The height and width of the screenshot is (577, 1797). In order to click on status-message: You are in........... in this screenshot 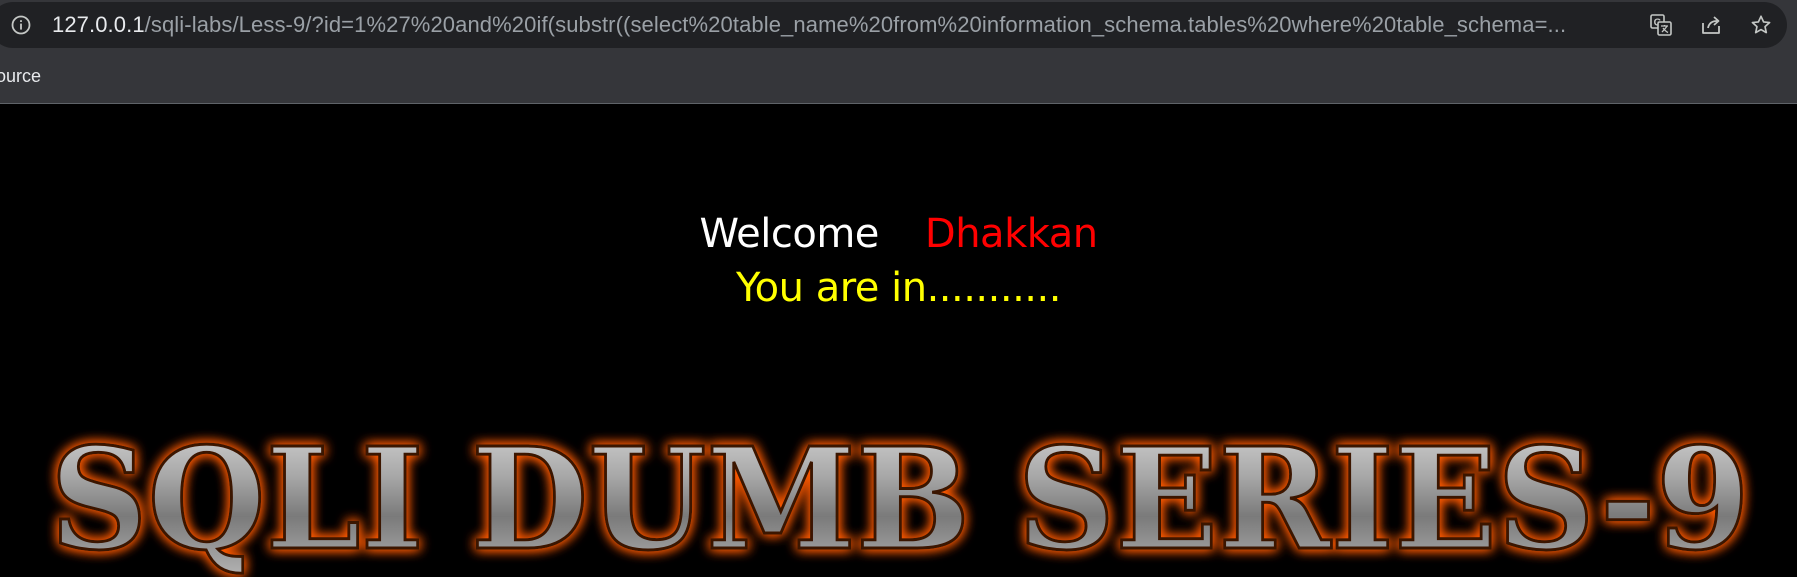, I will do `click(898, 288)`.